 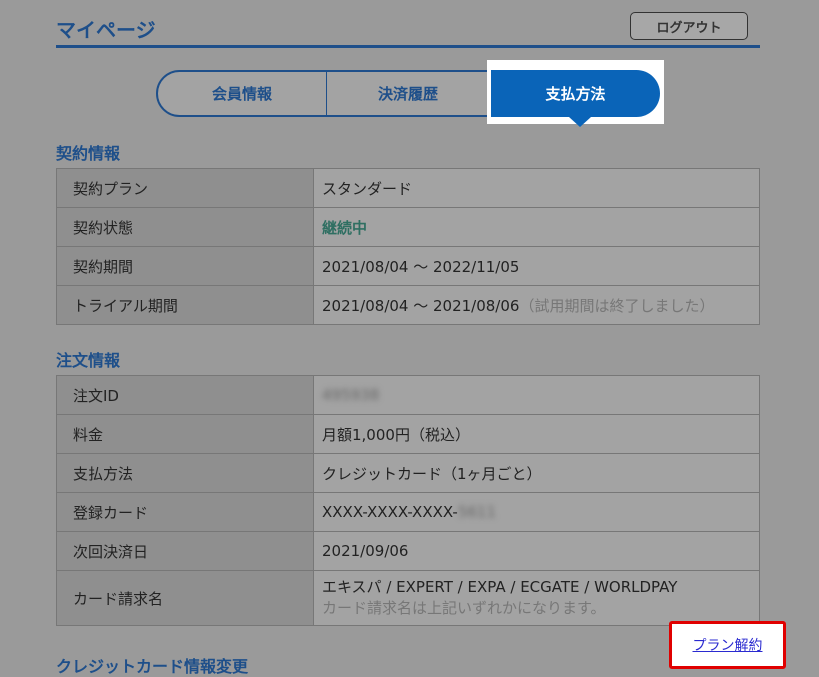 I want to click on tab-member-info: 会員情報, so click(x=242, y=93).